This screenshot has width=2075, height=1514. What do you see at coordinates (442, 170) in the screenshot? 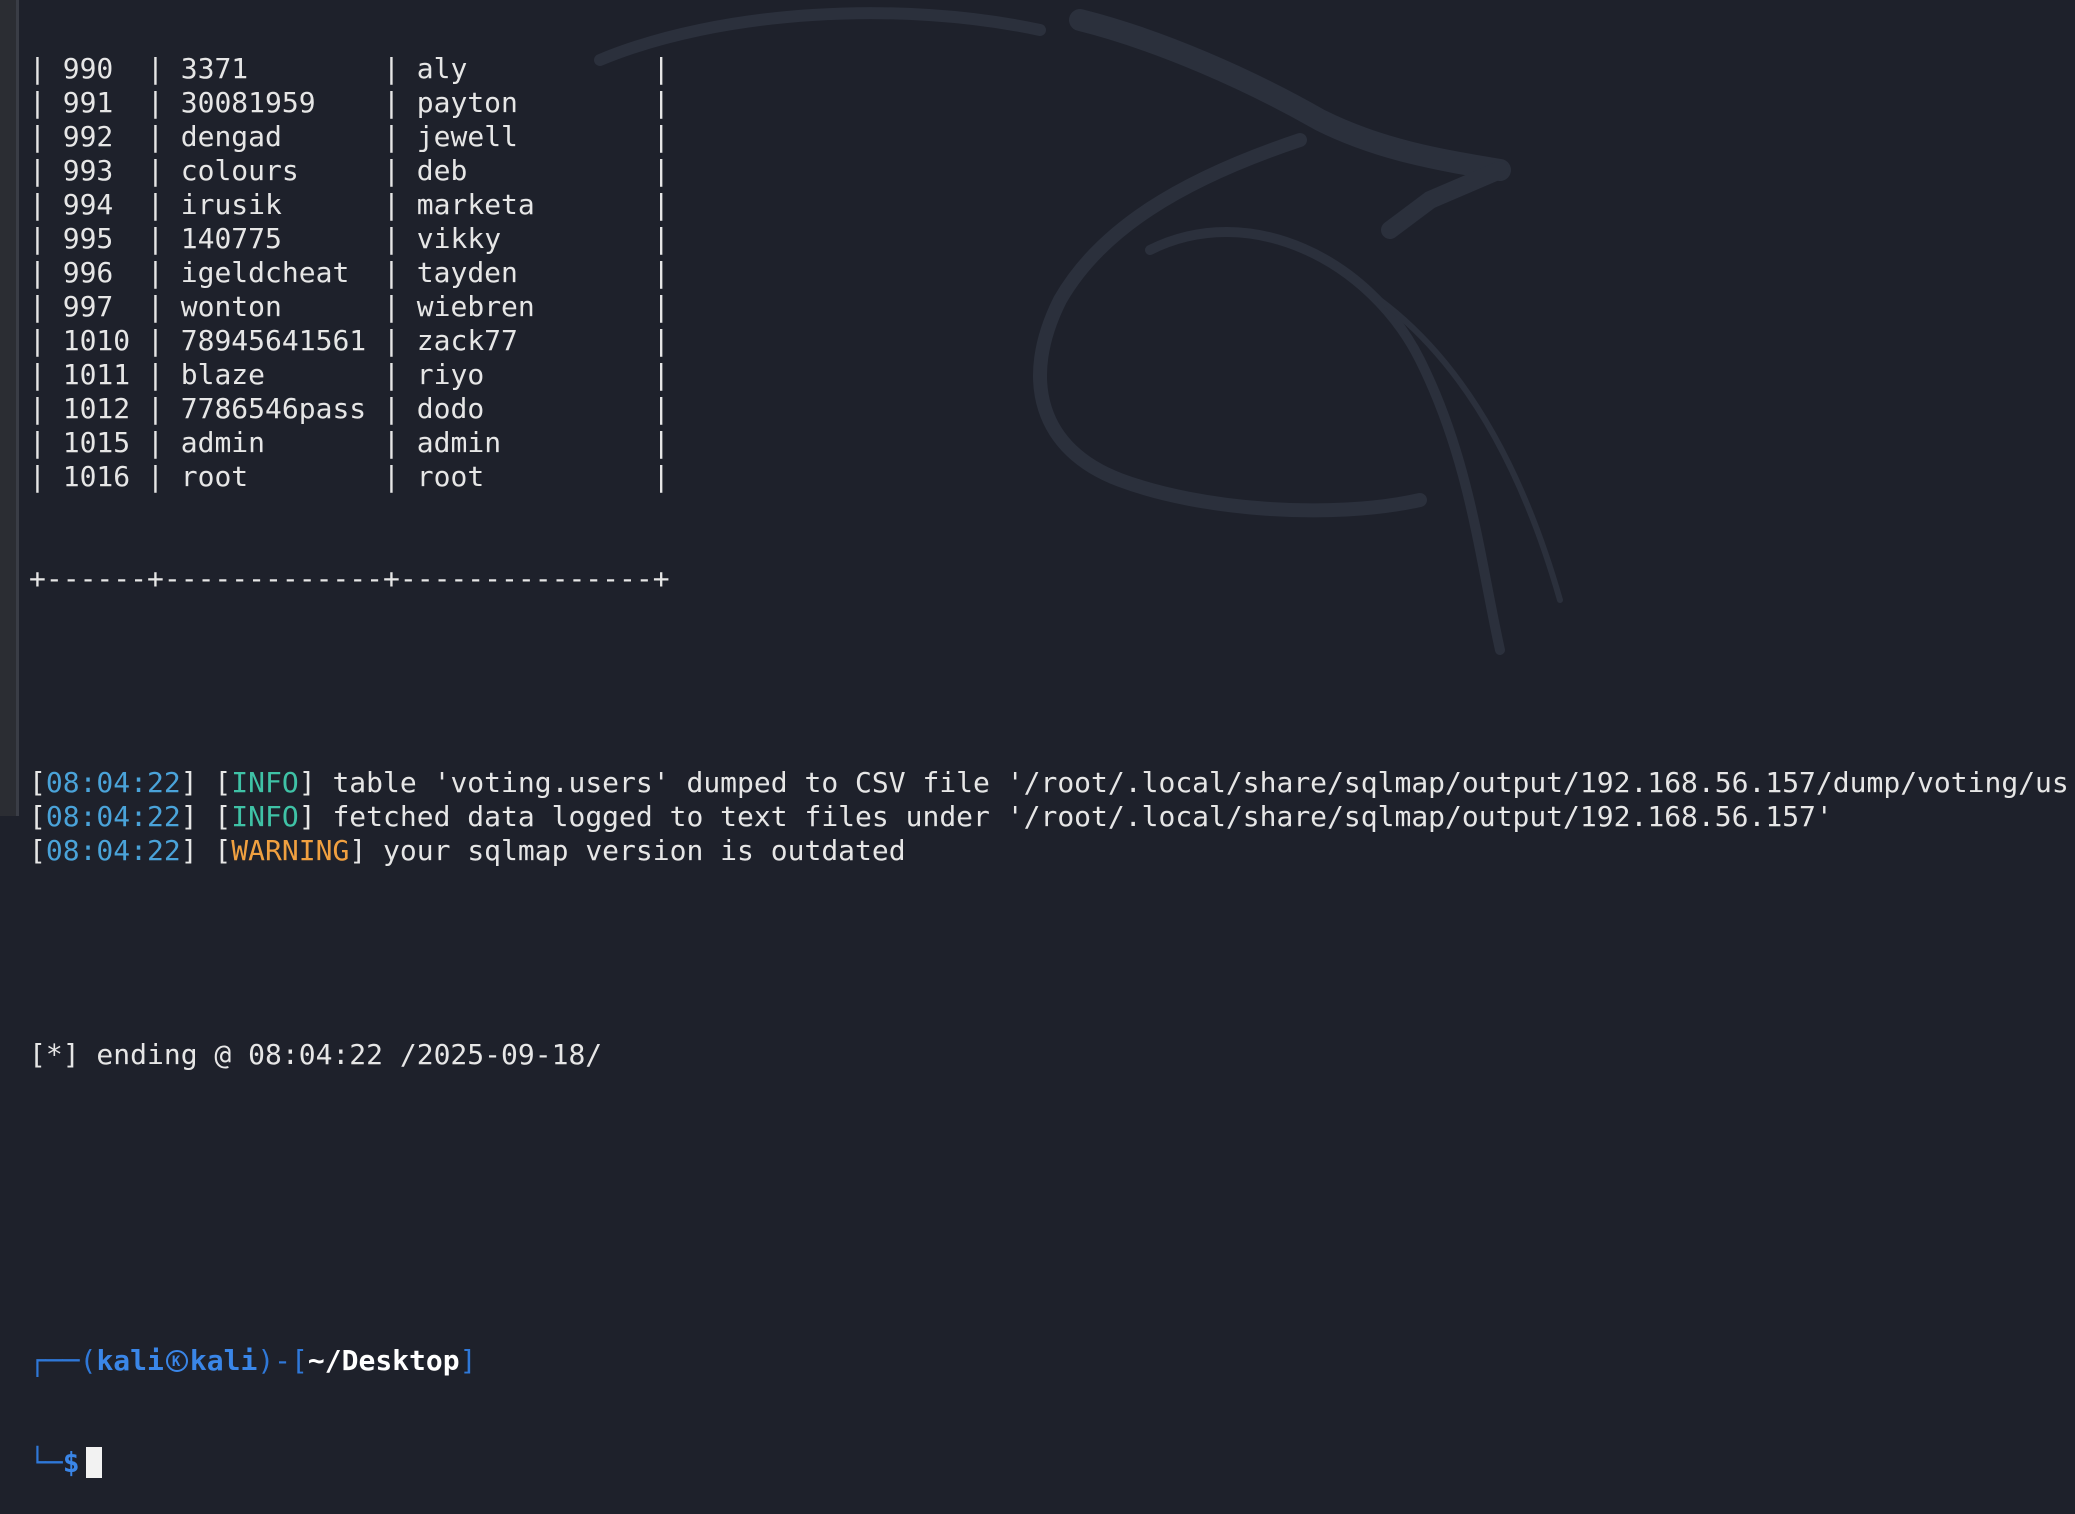
I see `row-username: deb` at bounding box center [442, 170].